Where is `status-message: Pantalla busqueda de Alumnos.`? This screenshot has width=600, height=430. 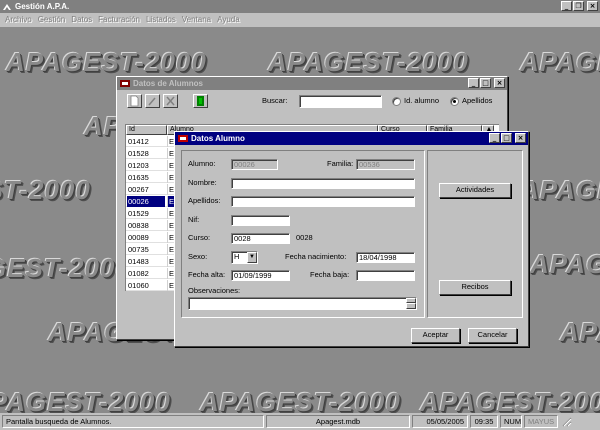 status-message: Pantalla busqueda de Alumnos. is located at coordinates (133, 421).